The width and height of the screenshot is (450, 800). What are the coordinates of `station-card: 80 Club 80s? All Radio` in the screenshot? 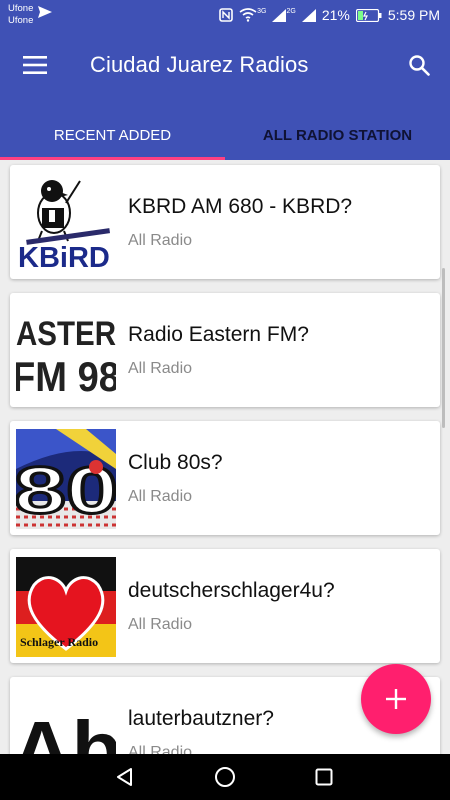 It's located at (225, 478).